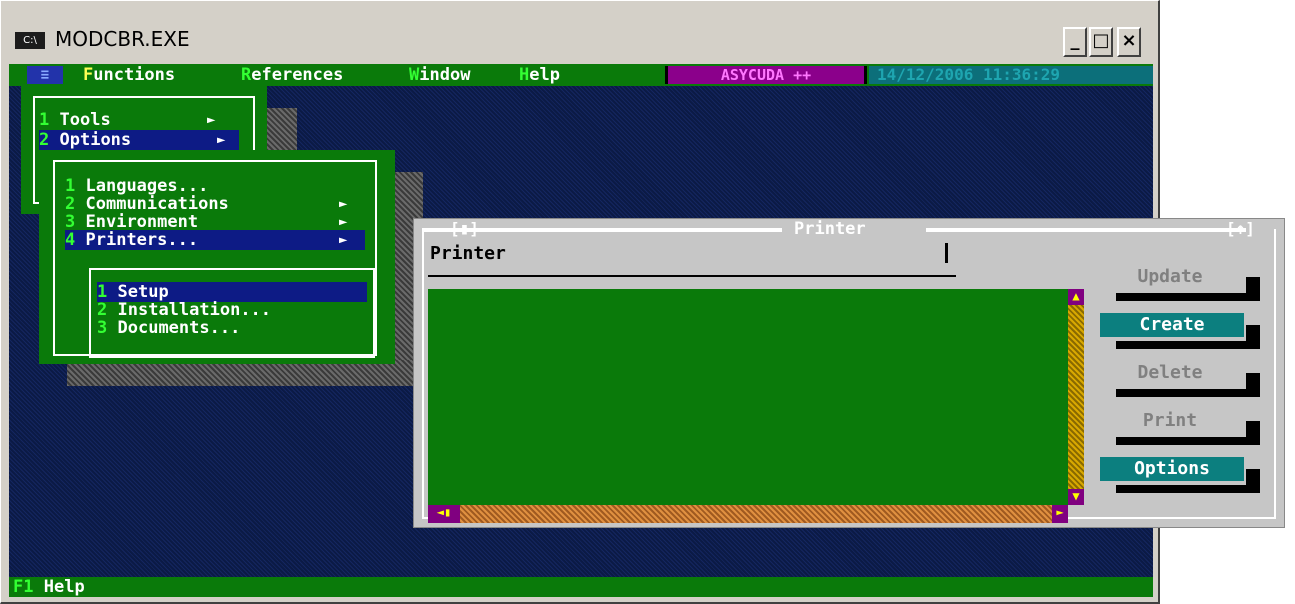 The image size is (1295, 604). What do you see at coordinates (1170, 421) in the screenshot?
I see `print-button: Print` at bounding box center [1170, 421].